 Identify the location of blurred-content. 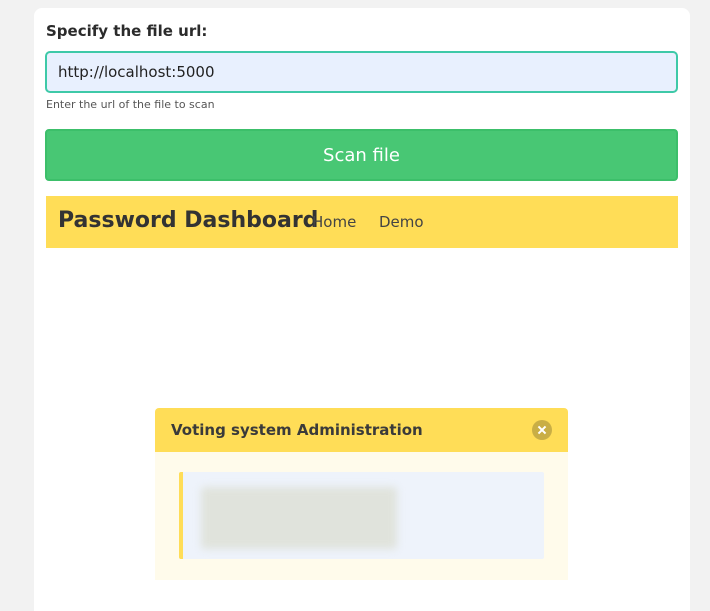
(299, 518).